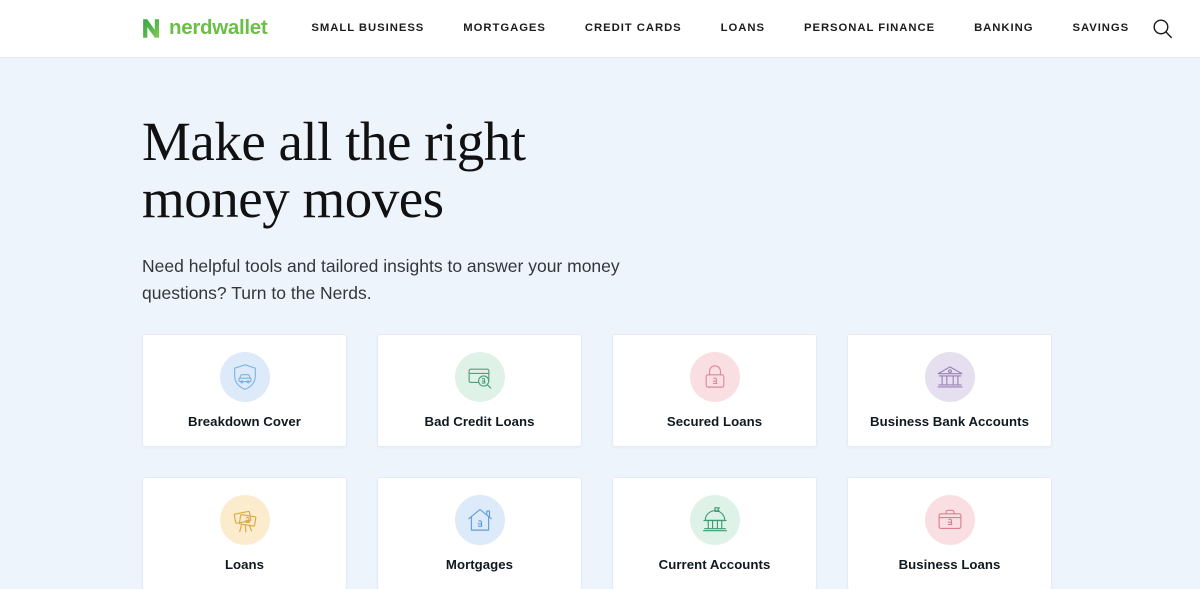 This screenshot has height=589, width=1200. I want to click on bank-columns-icon, so click(949, 377).